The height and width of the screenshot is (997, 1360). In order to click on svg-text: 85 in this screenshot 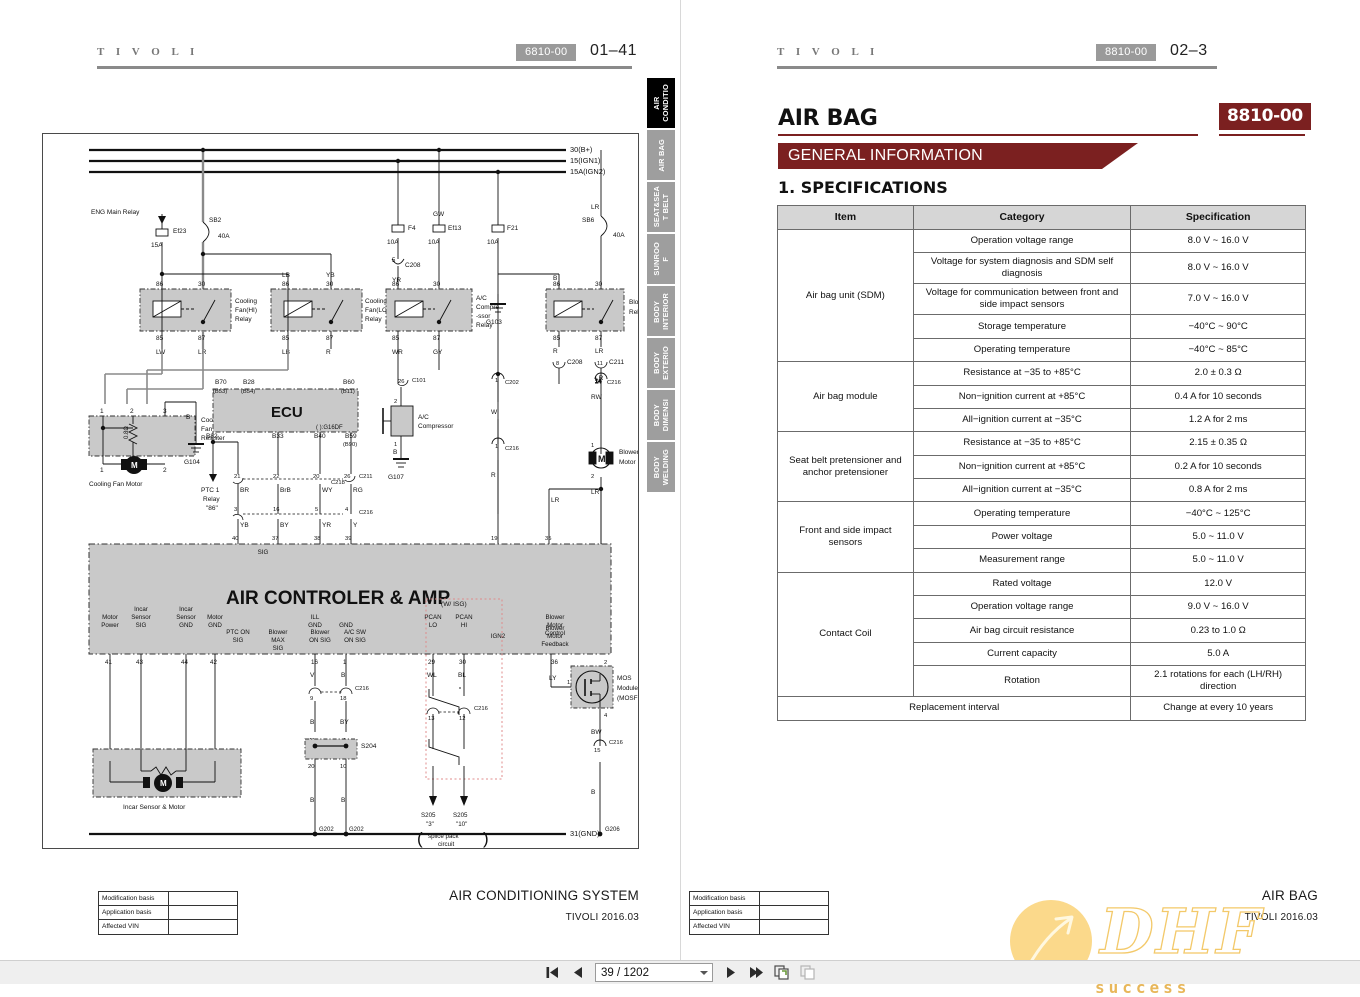, I will do `click(396, 338)`.